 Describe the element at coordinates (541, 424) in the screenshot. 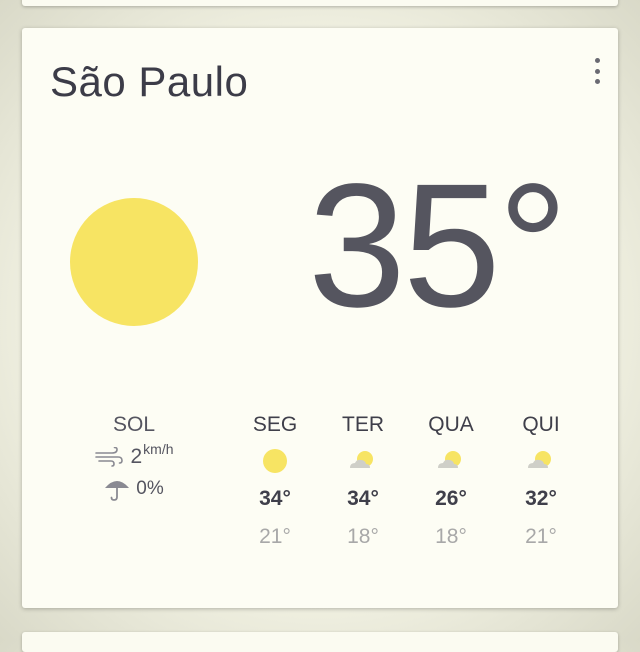

I see `forecast-day-name: QUI` at that location.